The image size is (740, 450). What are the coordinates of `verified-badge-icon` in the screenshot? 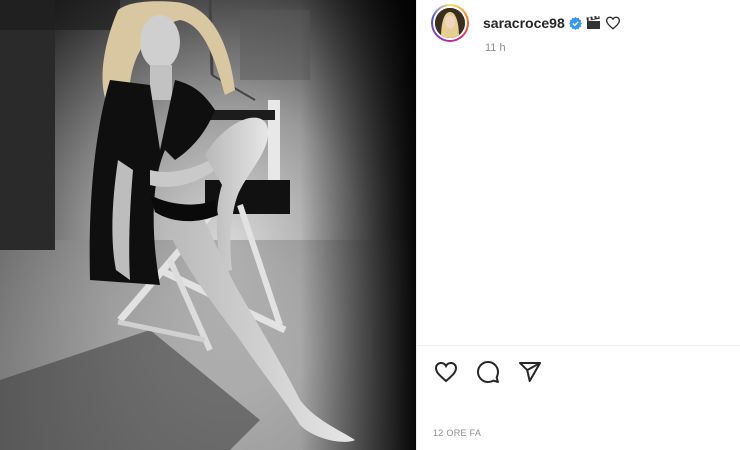 It's located at (575, 23).